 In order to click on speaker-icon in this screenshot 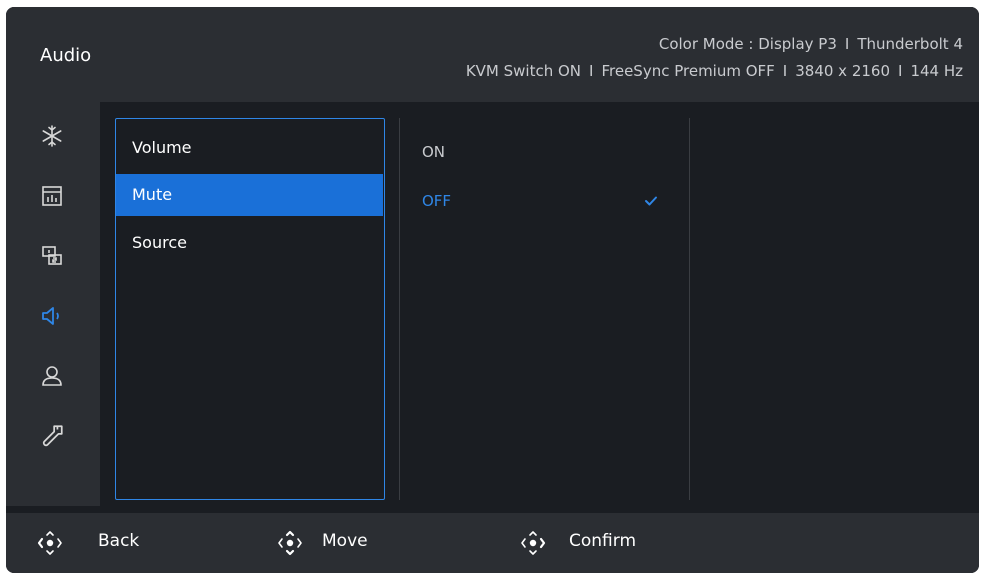, I will do `click(52, 316)`.